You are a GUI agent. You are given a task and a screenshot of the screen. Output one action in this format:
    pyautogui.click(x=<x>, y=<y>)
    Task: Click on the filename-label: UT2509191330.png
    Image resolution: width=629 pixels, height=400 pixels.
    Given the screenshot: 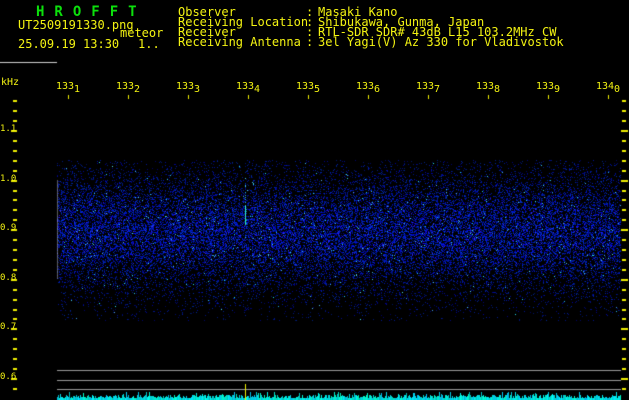 What is the action you would take?
    pyautogui.click(x=76, y=25)
    